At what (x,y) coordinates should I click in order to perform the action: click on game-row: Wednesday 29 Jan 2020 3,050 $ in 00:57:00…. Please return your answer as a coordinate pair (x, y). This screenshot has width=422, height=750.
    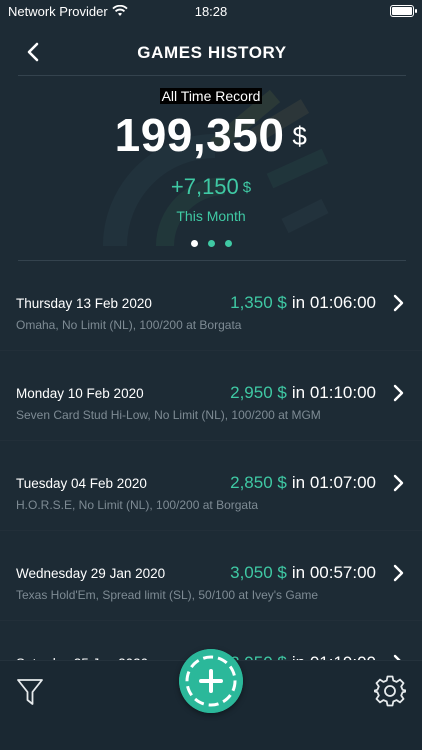
    Looking at the image, I should click on (211, 576).